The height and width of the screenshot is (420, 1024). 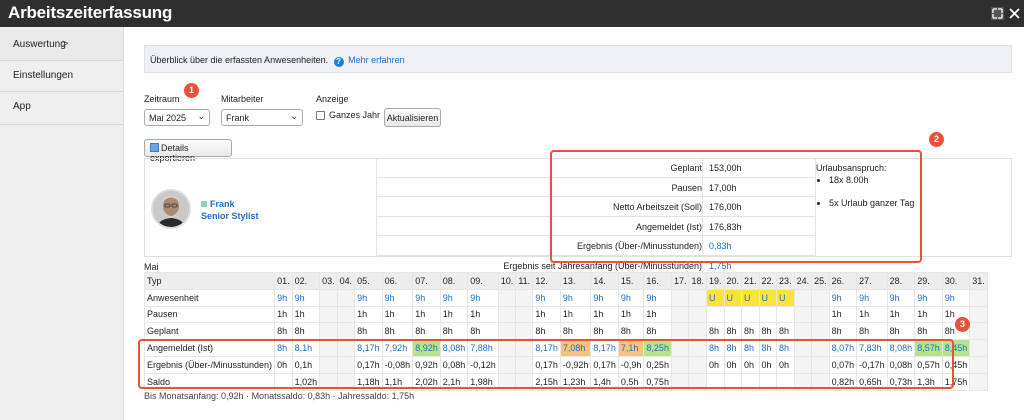 I want to click on mitarbeiter-value: Frank, so click(x=238, y=118).